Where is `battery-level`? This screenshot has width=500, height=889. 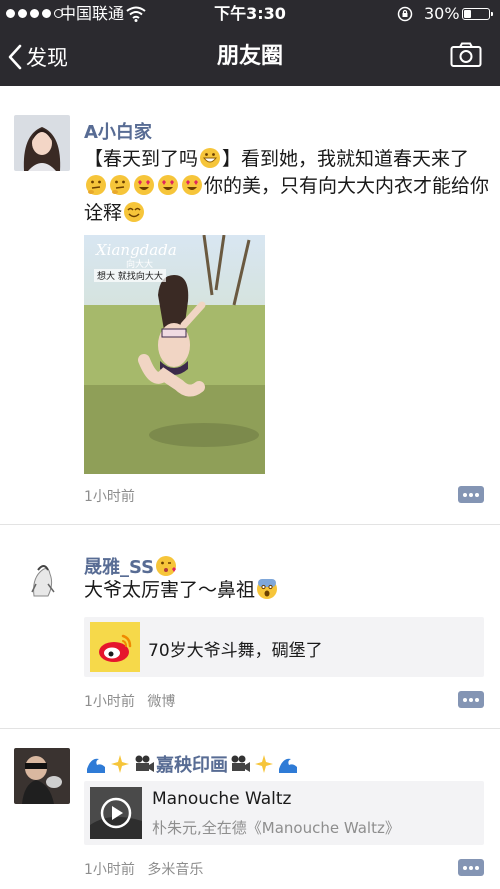
battery-level is located at coordinates (467, 14).